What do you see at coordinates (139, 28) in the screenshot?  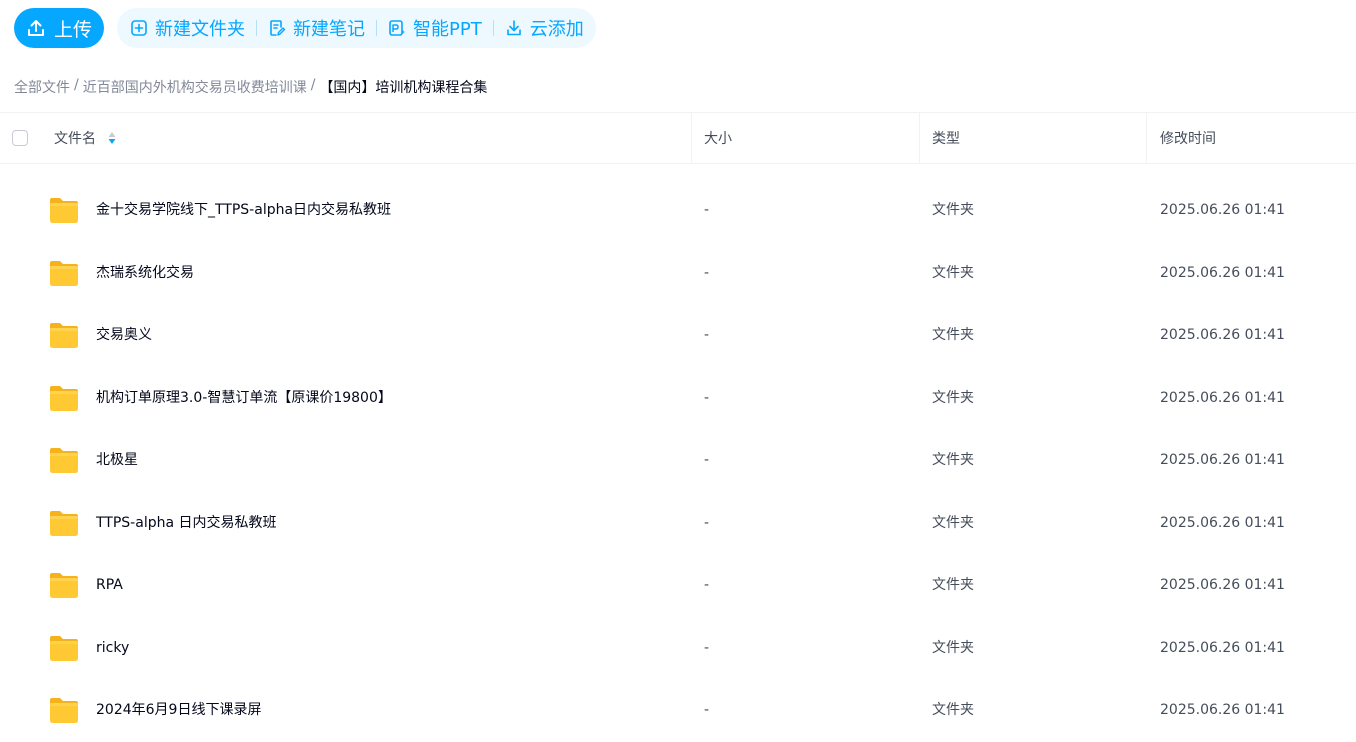 I see `folder-plus-icon` at bounding box center [139, 28].